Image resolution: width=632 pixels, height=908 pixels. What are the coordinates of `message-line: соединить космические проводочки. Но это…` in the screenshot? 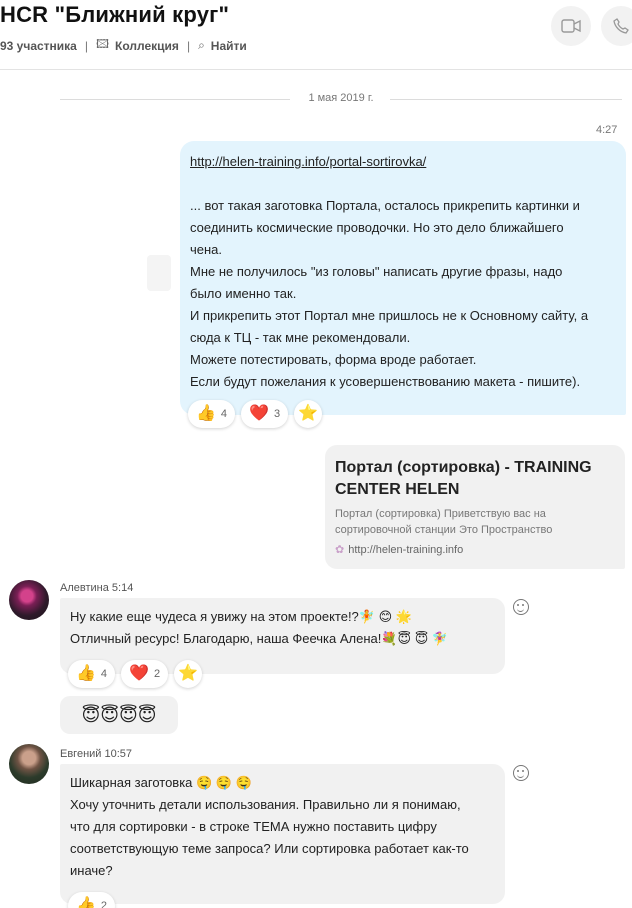 It's located at (377, 227).